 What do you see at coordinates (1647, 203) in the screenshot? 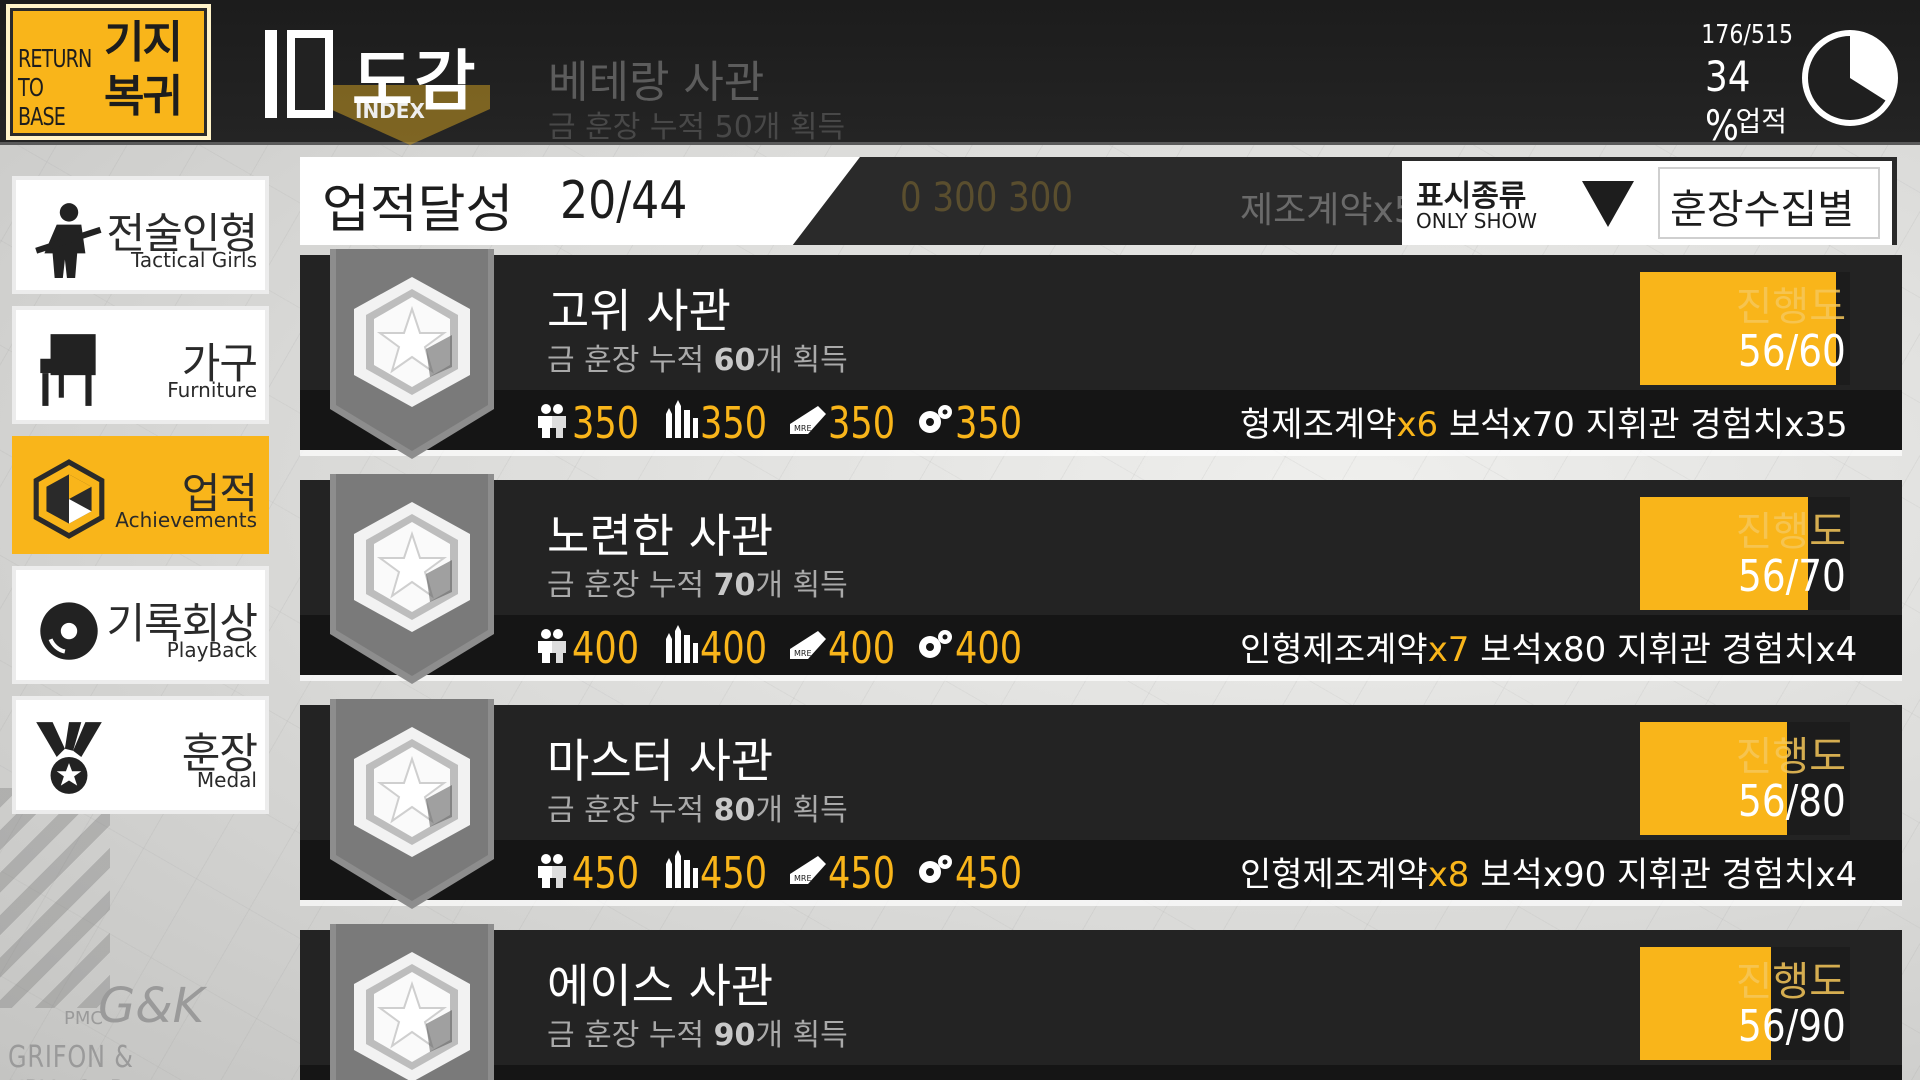
I see `filter-dropdown: 표시종류 ONLY SHOW 훈장수집별` at bounding box center [1647, 203].